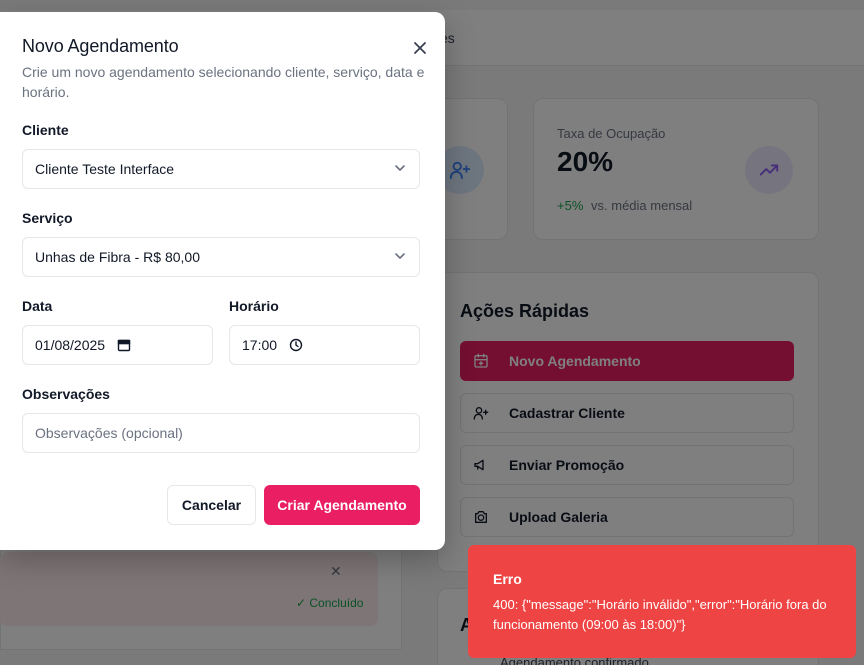 Image resolution: width=864 pixels, height=665 pixels. Describe the element at coordinates (420, 48) in the screenshot. I see `close-icon` at that location.